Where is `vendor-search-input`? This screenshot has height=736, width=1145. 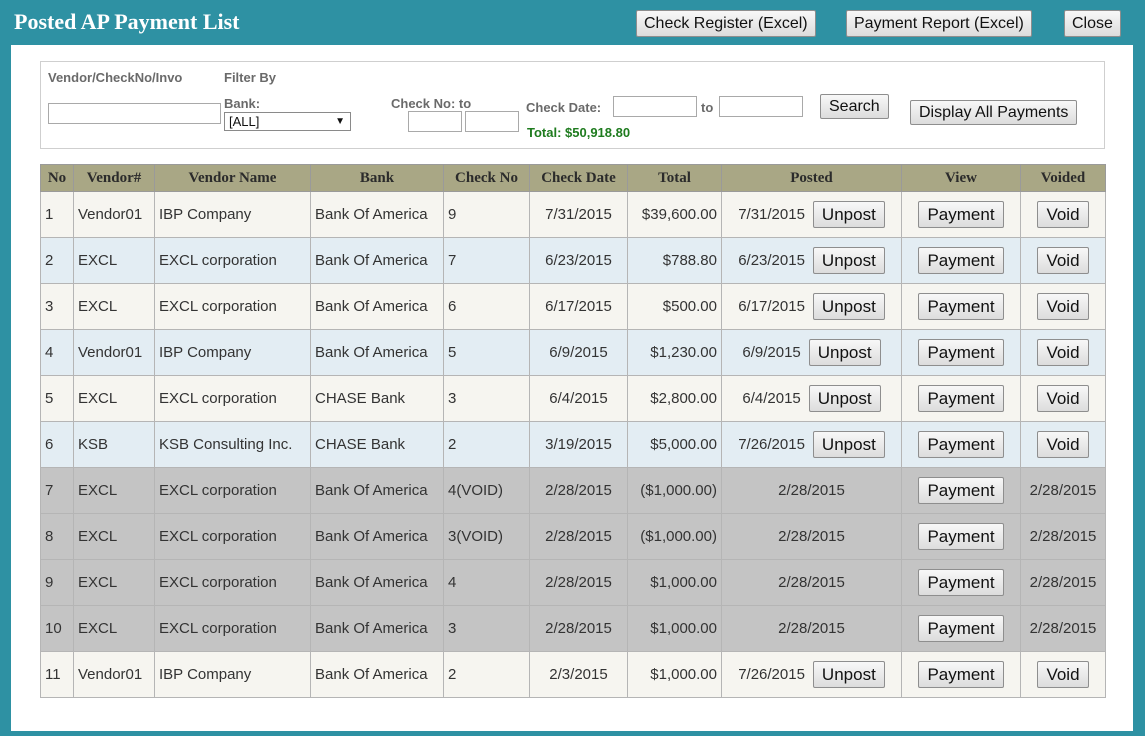 vendor-search-input is located at coordinates (134, 113).